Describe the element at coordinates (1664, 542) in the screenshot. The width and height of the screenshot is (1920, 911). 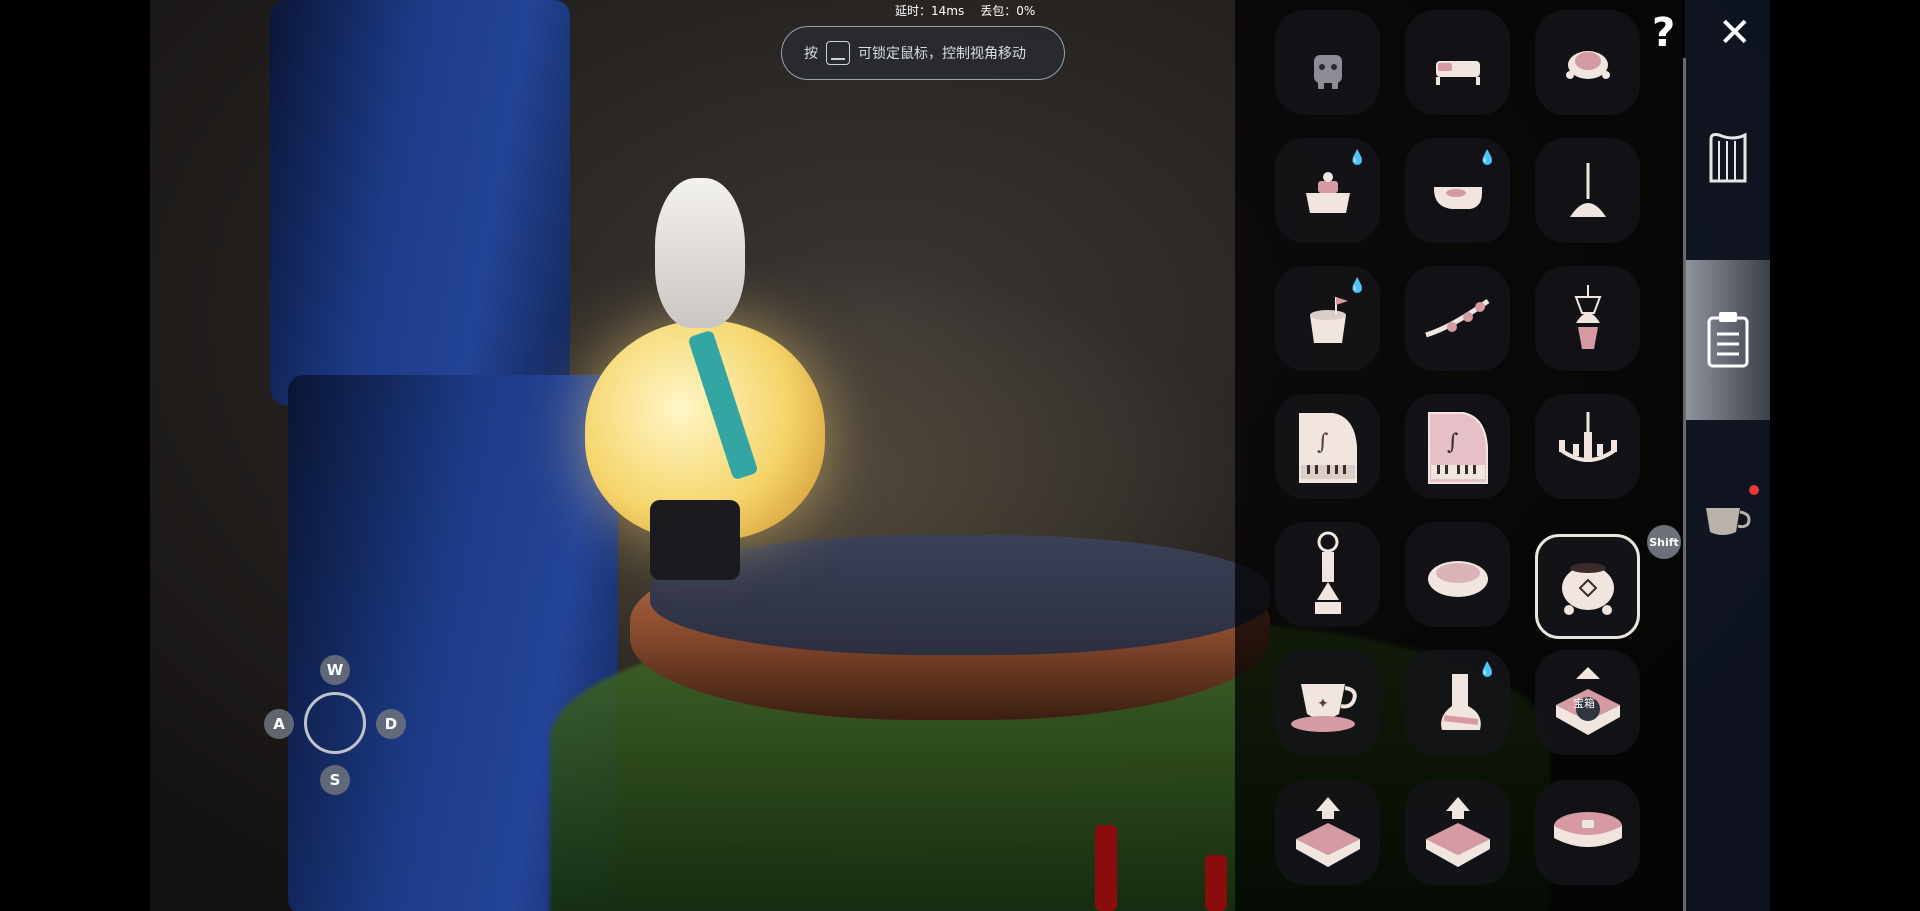
I see `shift-key-badge: Shift` at that location.